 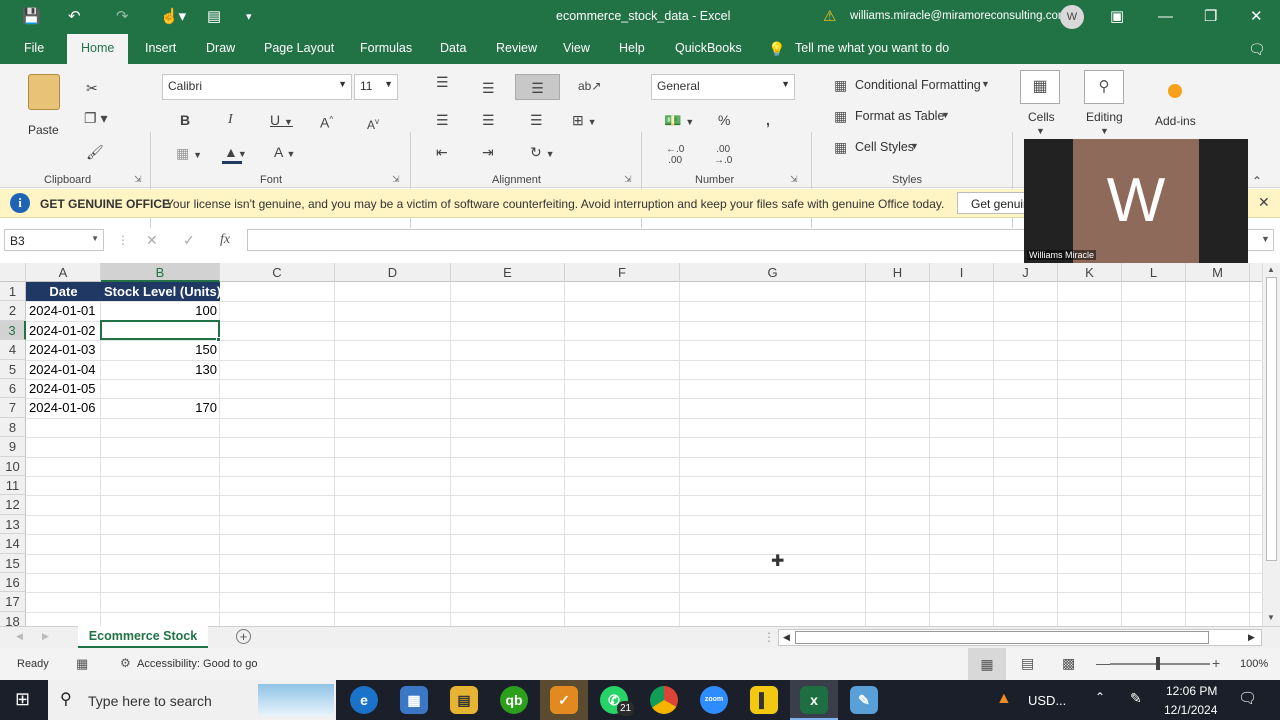 What do you see at coordinates (884, 147) in the screenshot?
I see `cell-styles-button: Cell Styles` at bounding box center [884, 147].